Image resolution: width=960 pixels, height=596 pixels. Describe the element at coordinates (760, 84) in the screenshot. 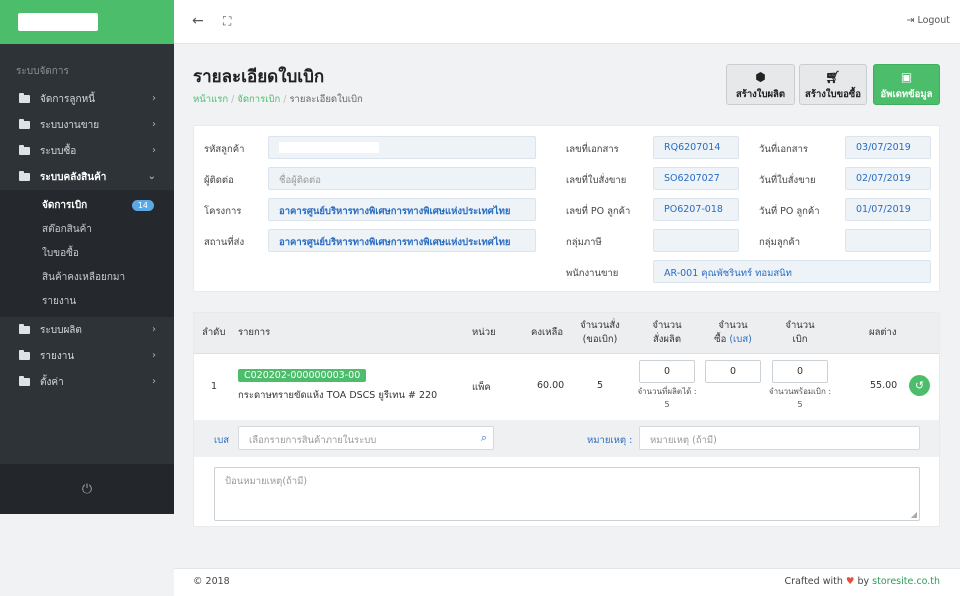

I see `create-production-button: ⬢ สร้างใบผลิต` at that location.